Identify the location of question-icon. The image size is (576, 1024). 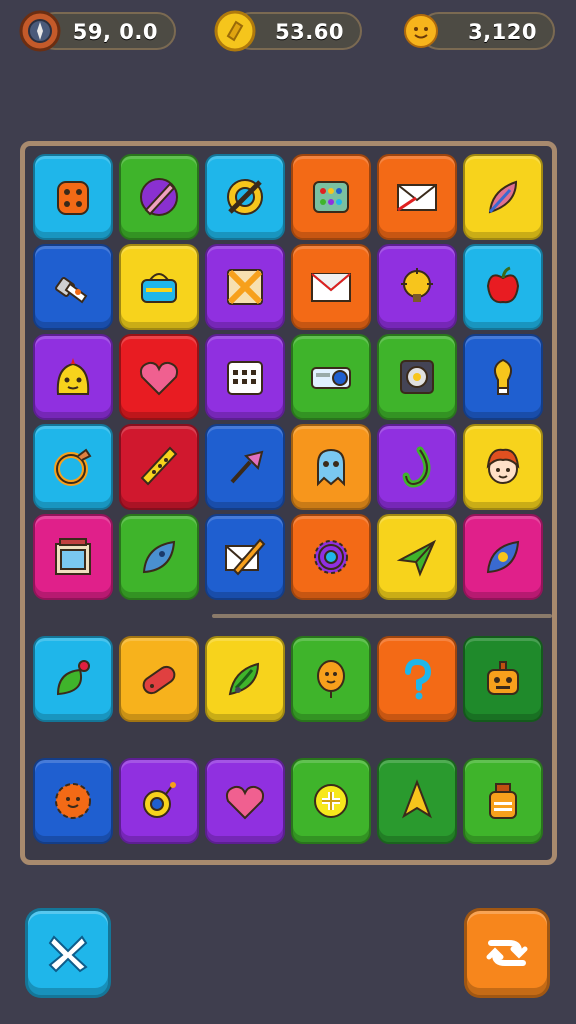
(417, 679).